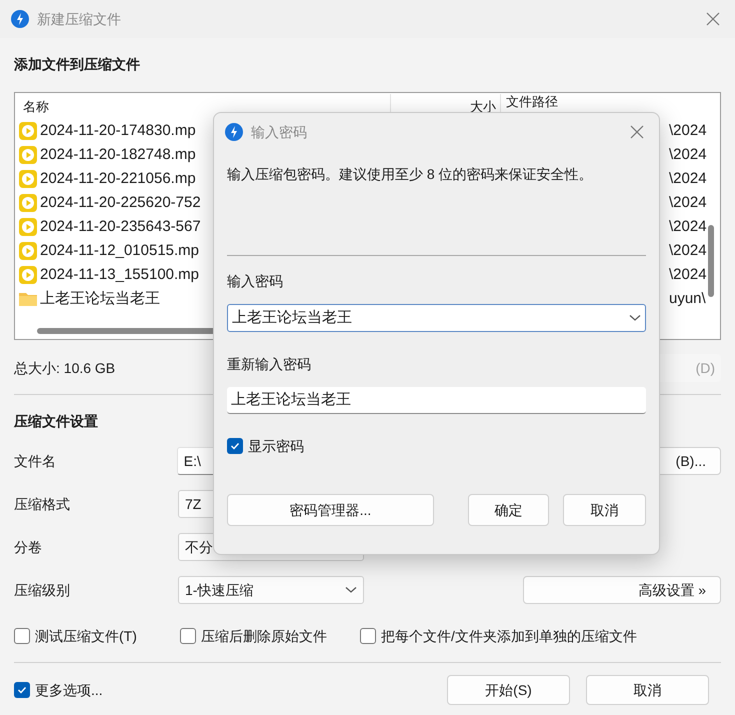  I want to click on file-name: 2024-11-20-225620-752, so click(120, 202).